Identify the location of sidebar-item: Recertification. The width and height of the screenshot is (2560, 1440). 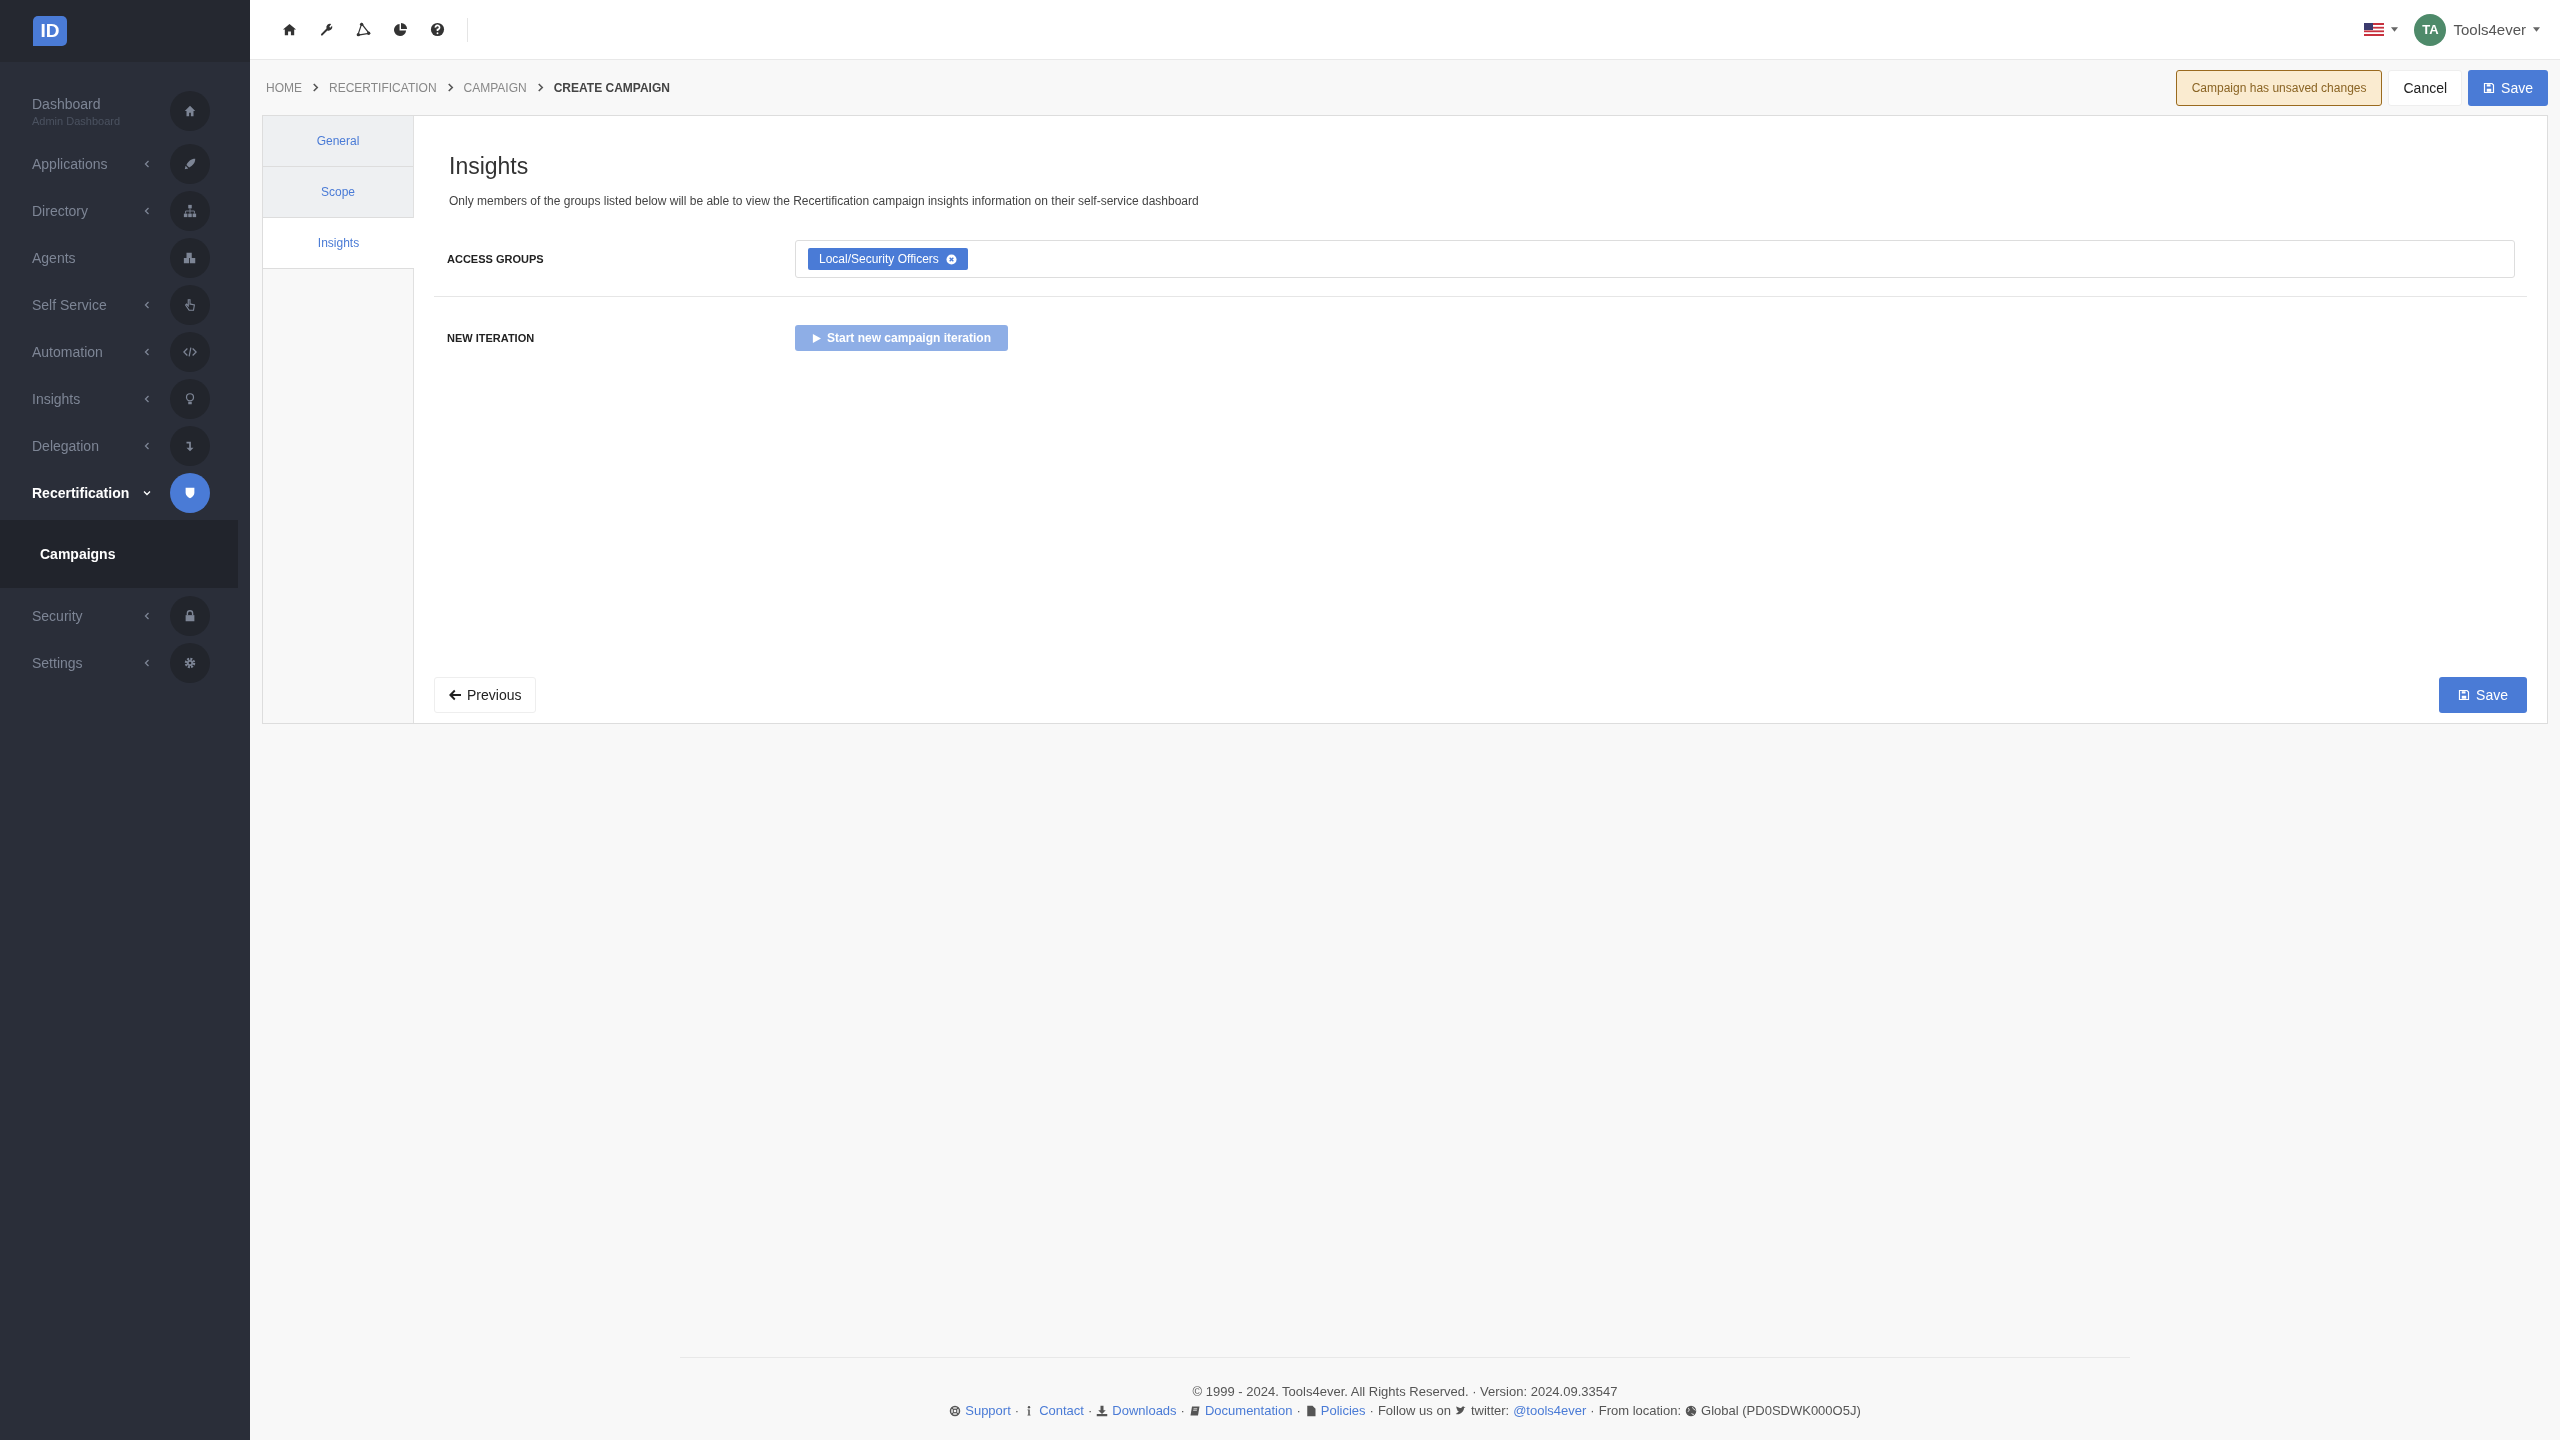
(125, 492).